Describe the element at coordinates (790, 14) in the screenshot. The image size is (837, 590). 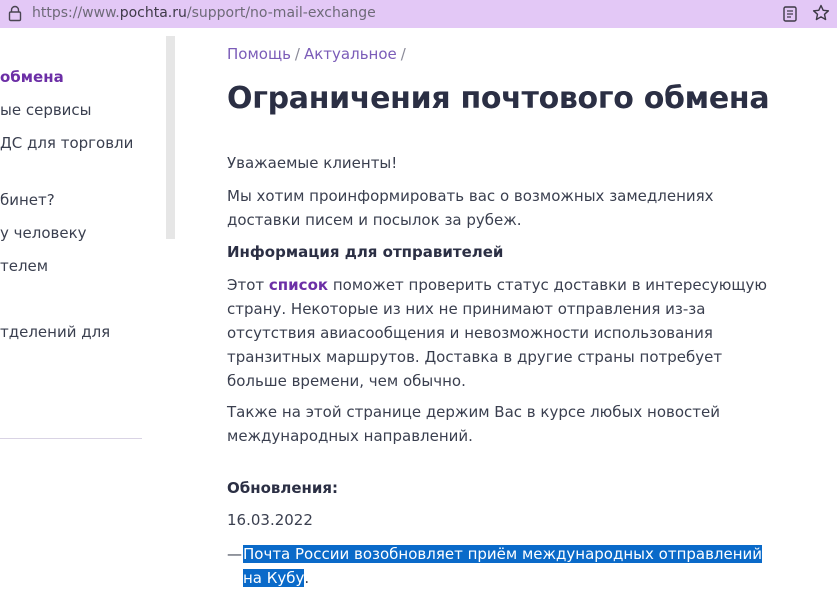
I see `reader-view-icon` at that location.